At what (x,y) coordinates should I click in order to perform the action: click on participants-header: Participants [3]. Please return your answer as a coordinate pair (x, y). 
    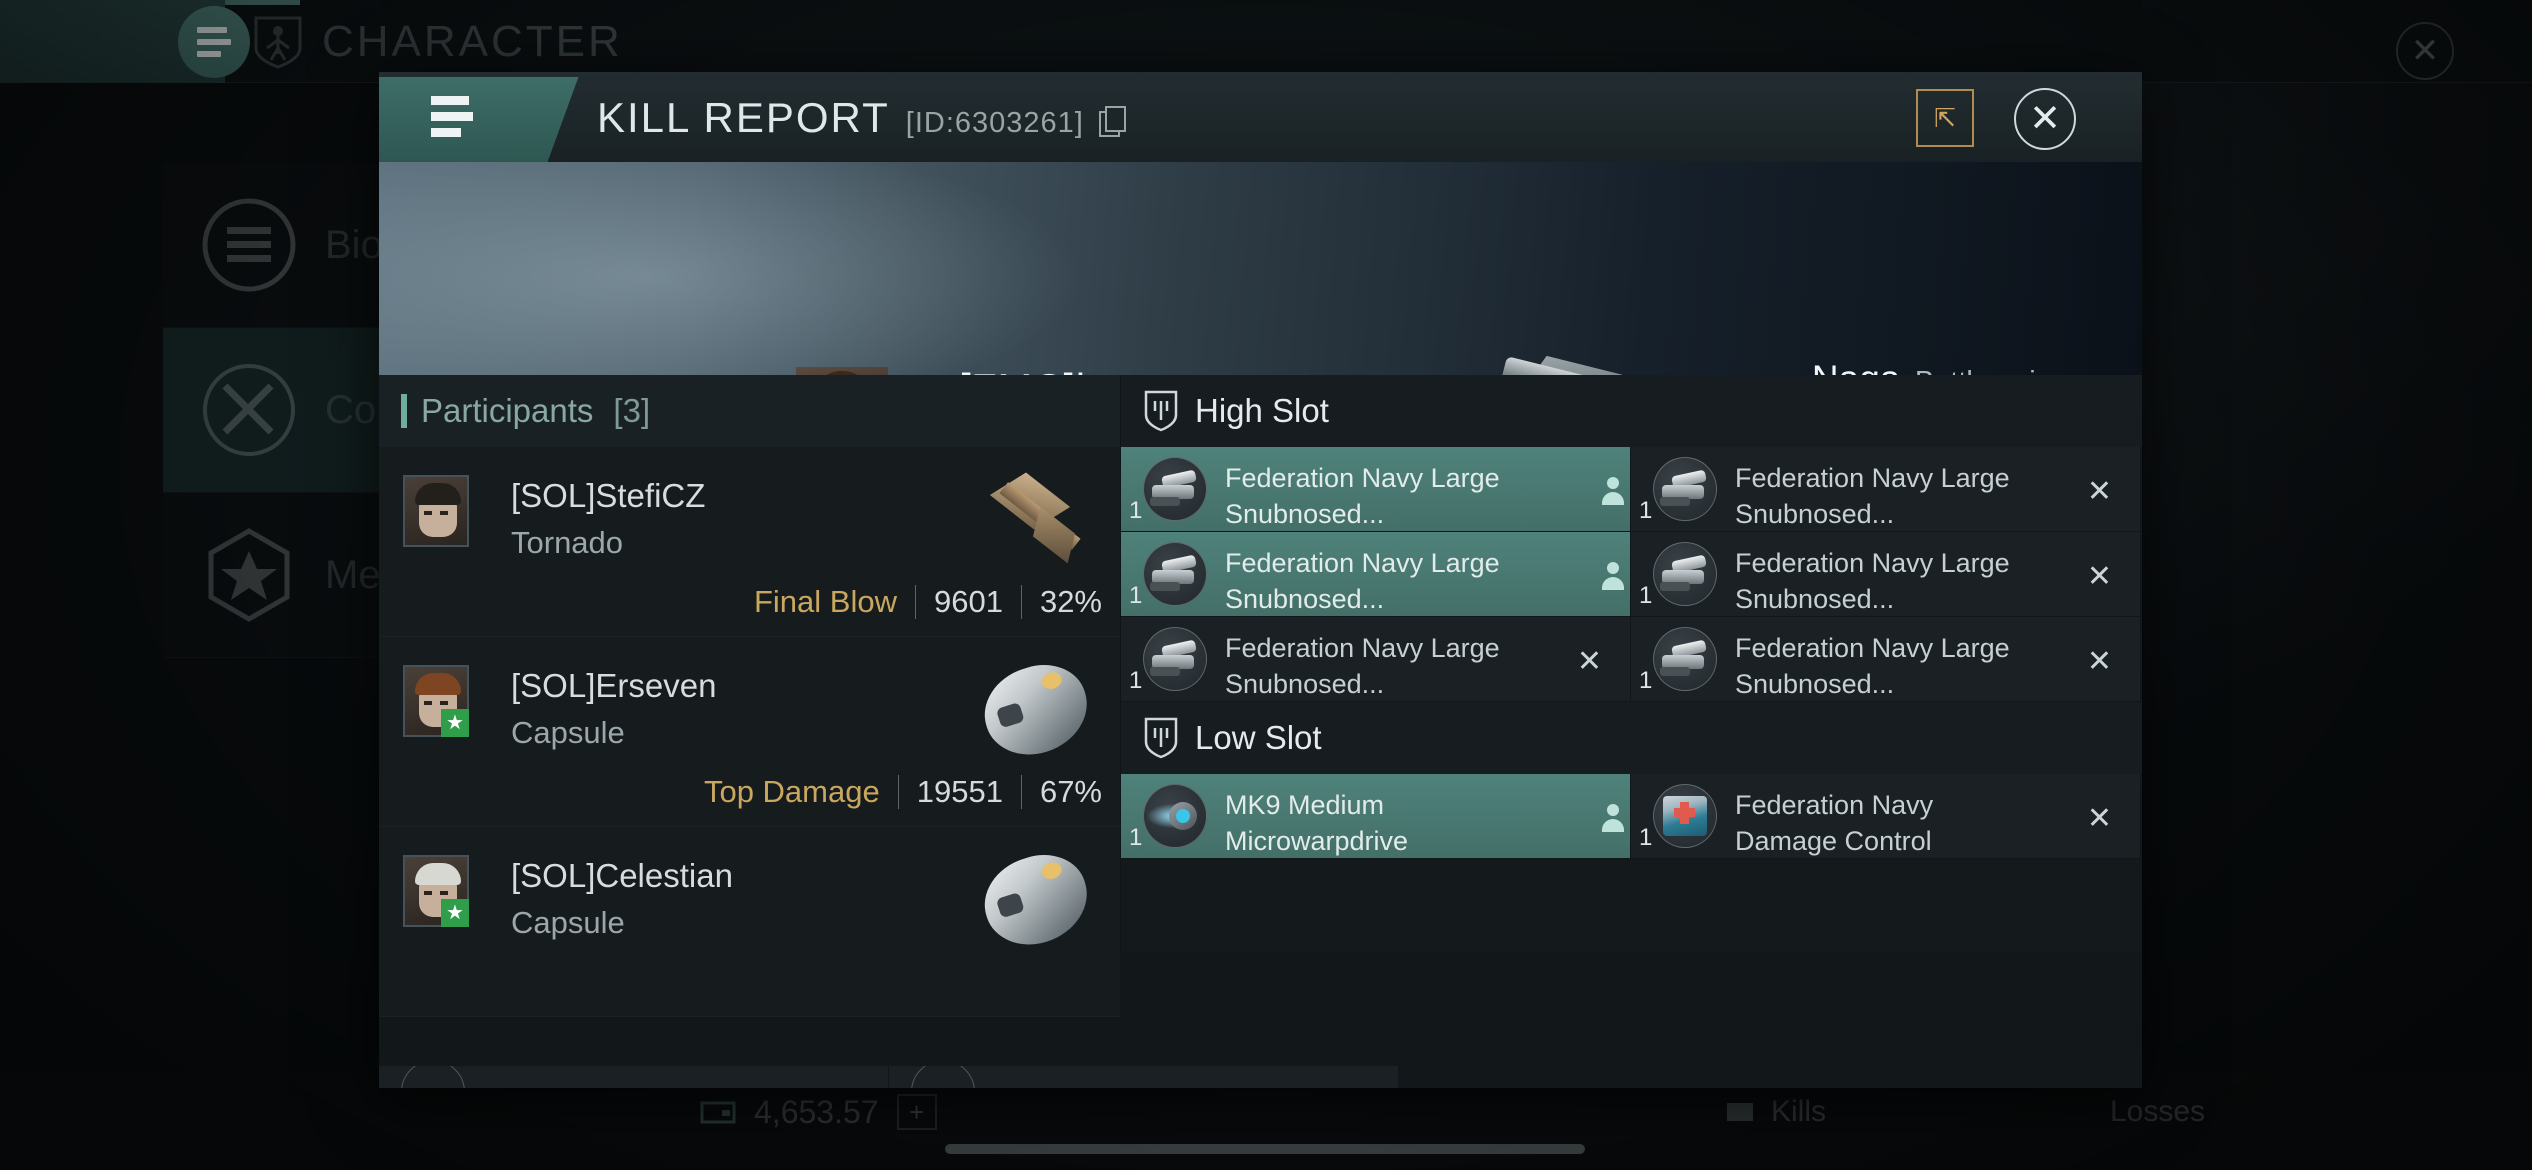
    Looking at the image, I should click on (749, 411).